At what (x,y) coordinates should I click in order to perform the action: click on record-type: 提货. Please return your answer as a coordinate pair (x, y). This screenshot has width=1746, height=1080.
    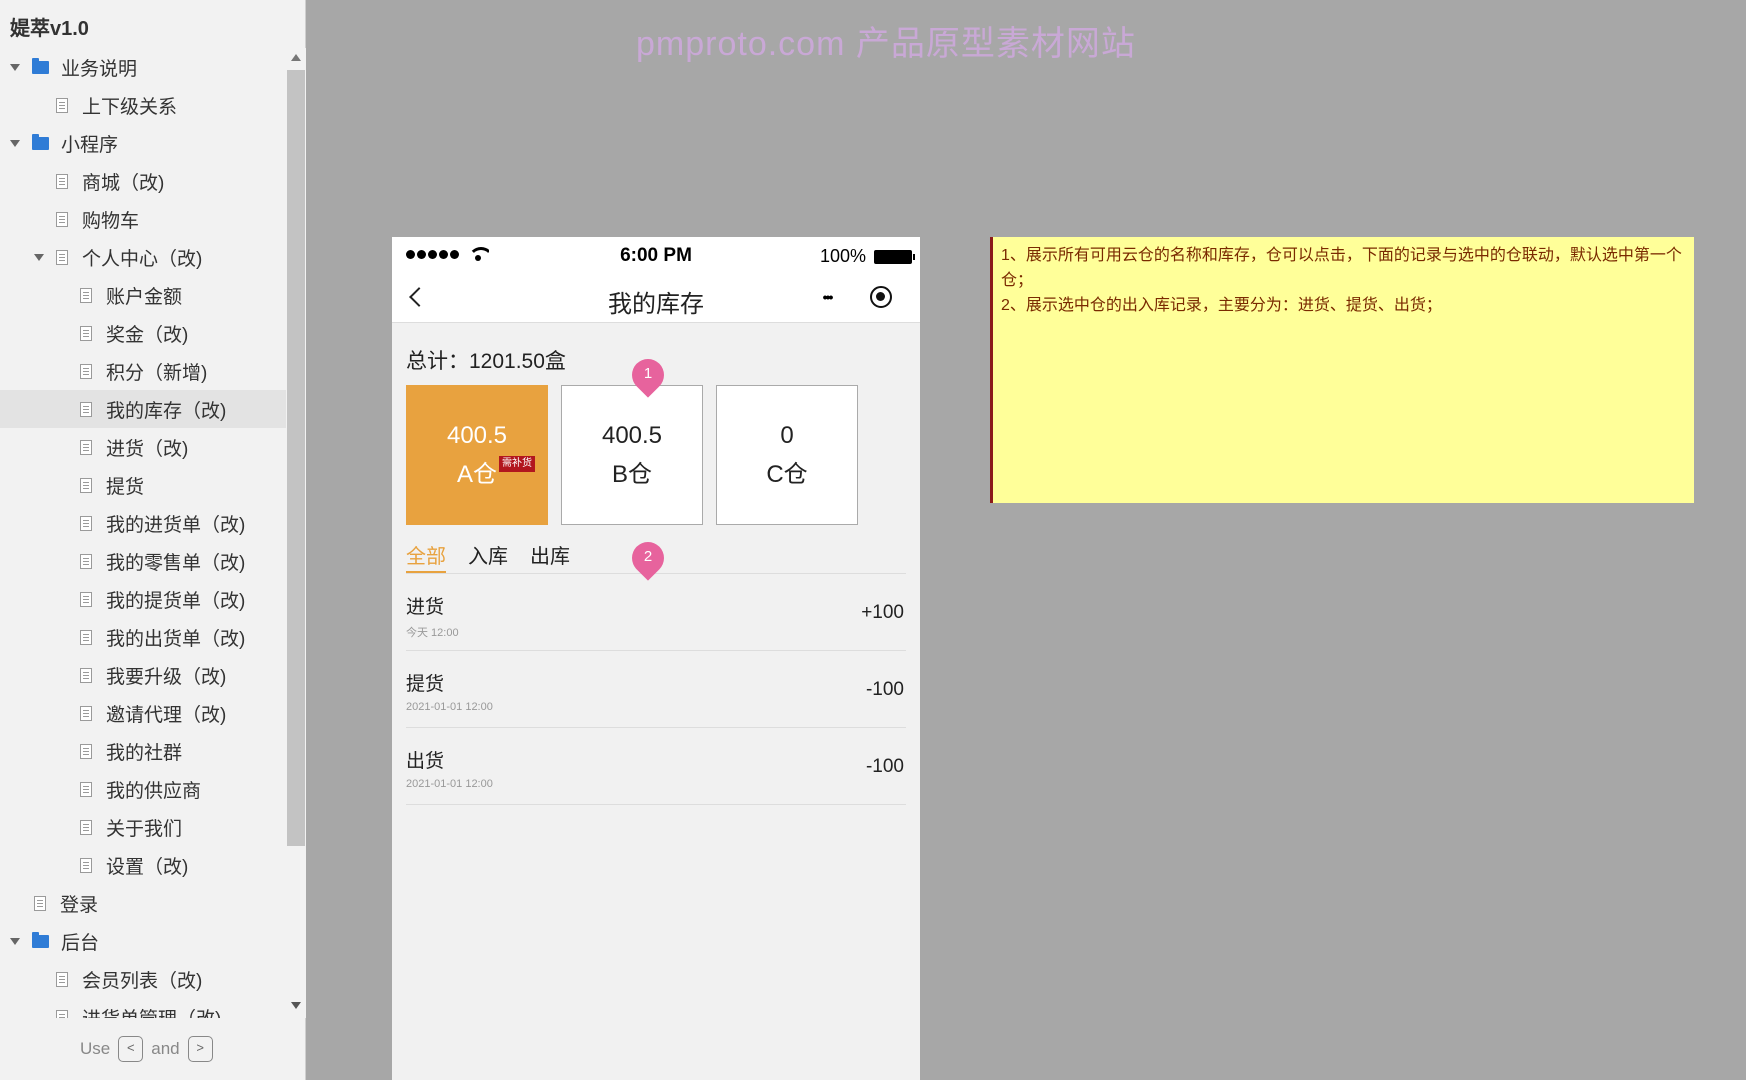
    Looking at the image, I should click on (425, 684).